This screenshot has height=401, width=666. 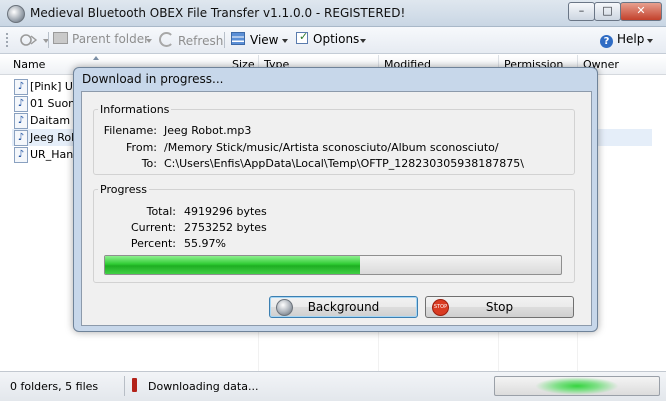 I want to click on background-icon, so click(x=284, y=307).